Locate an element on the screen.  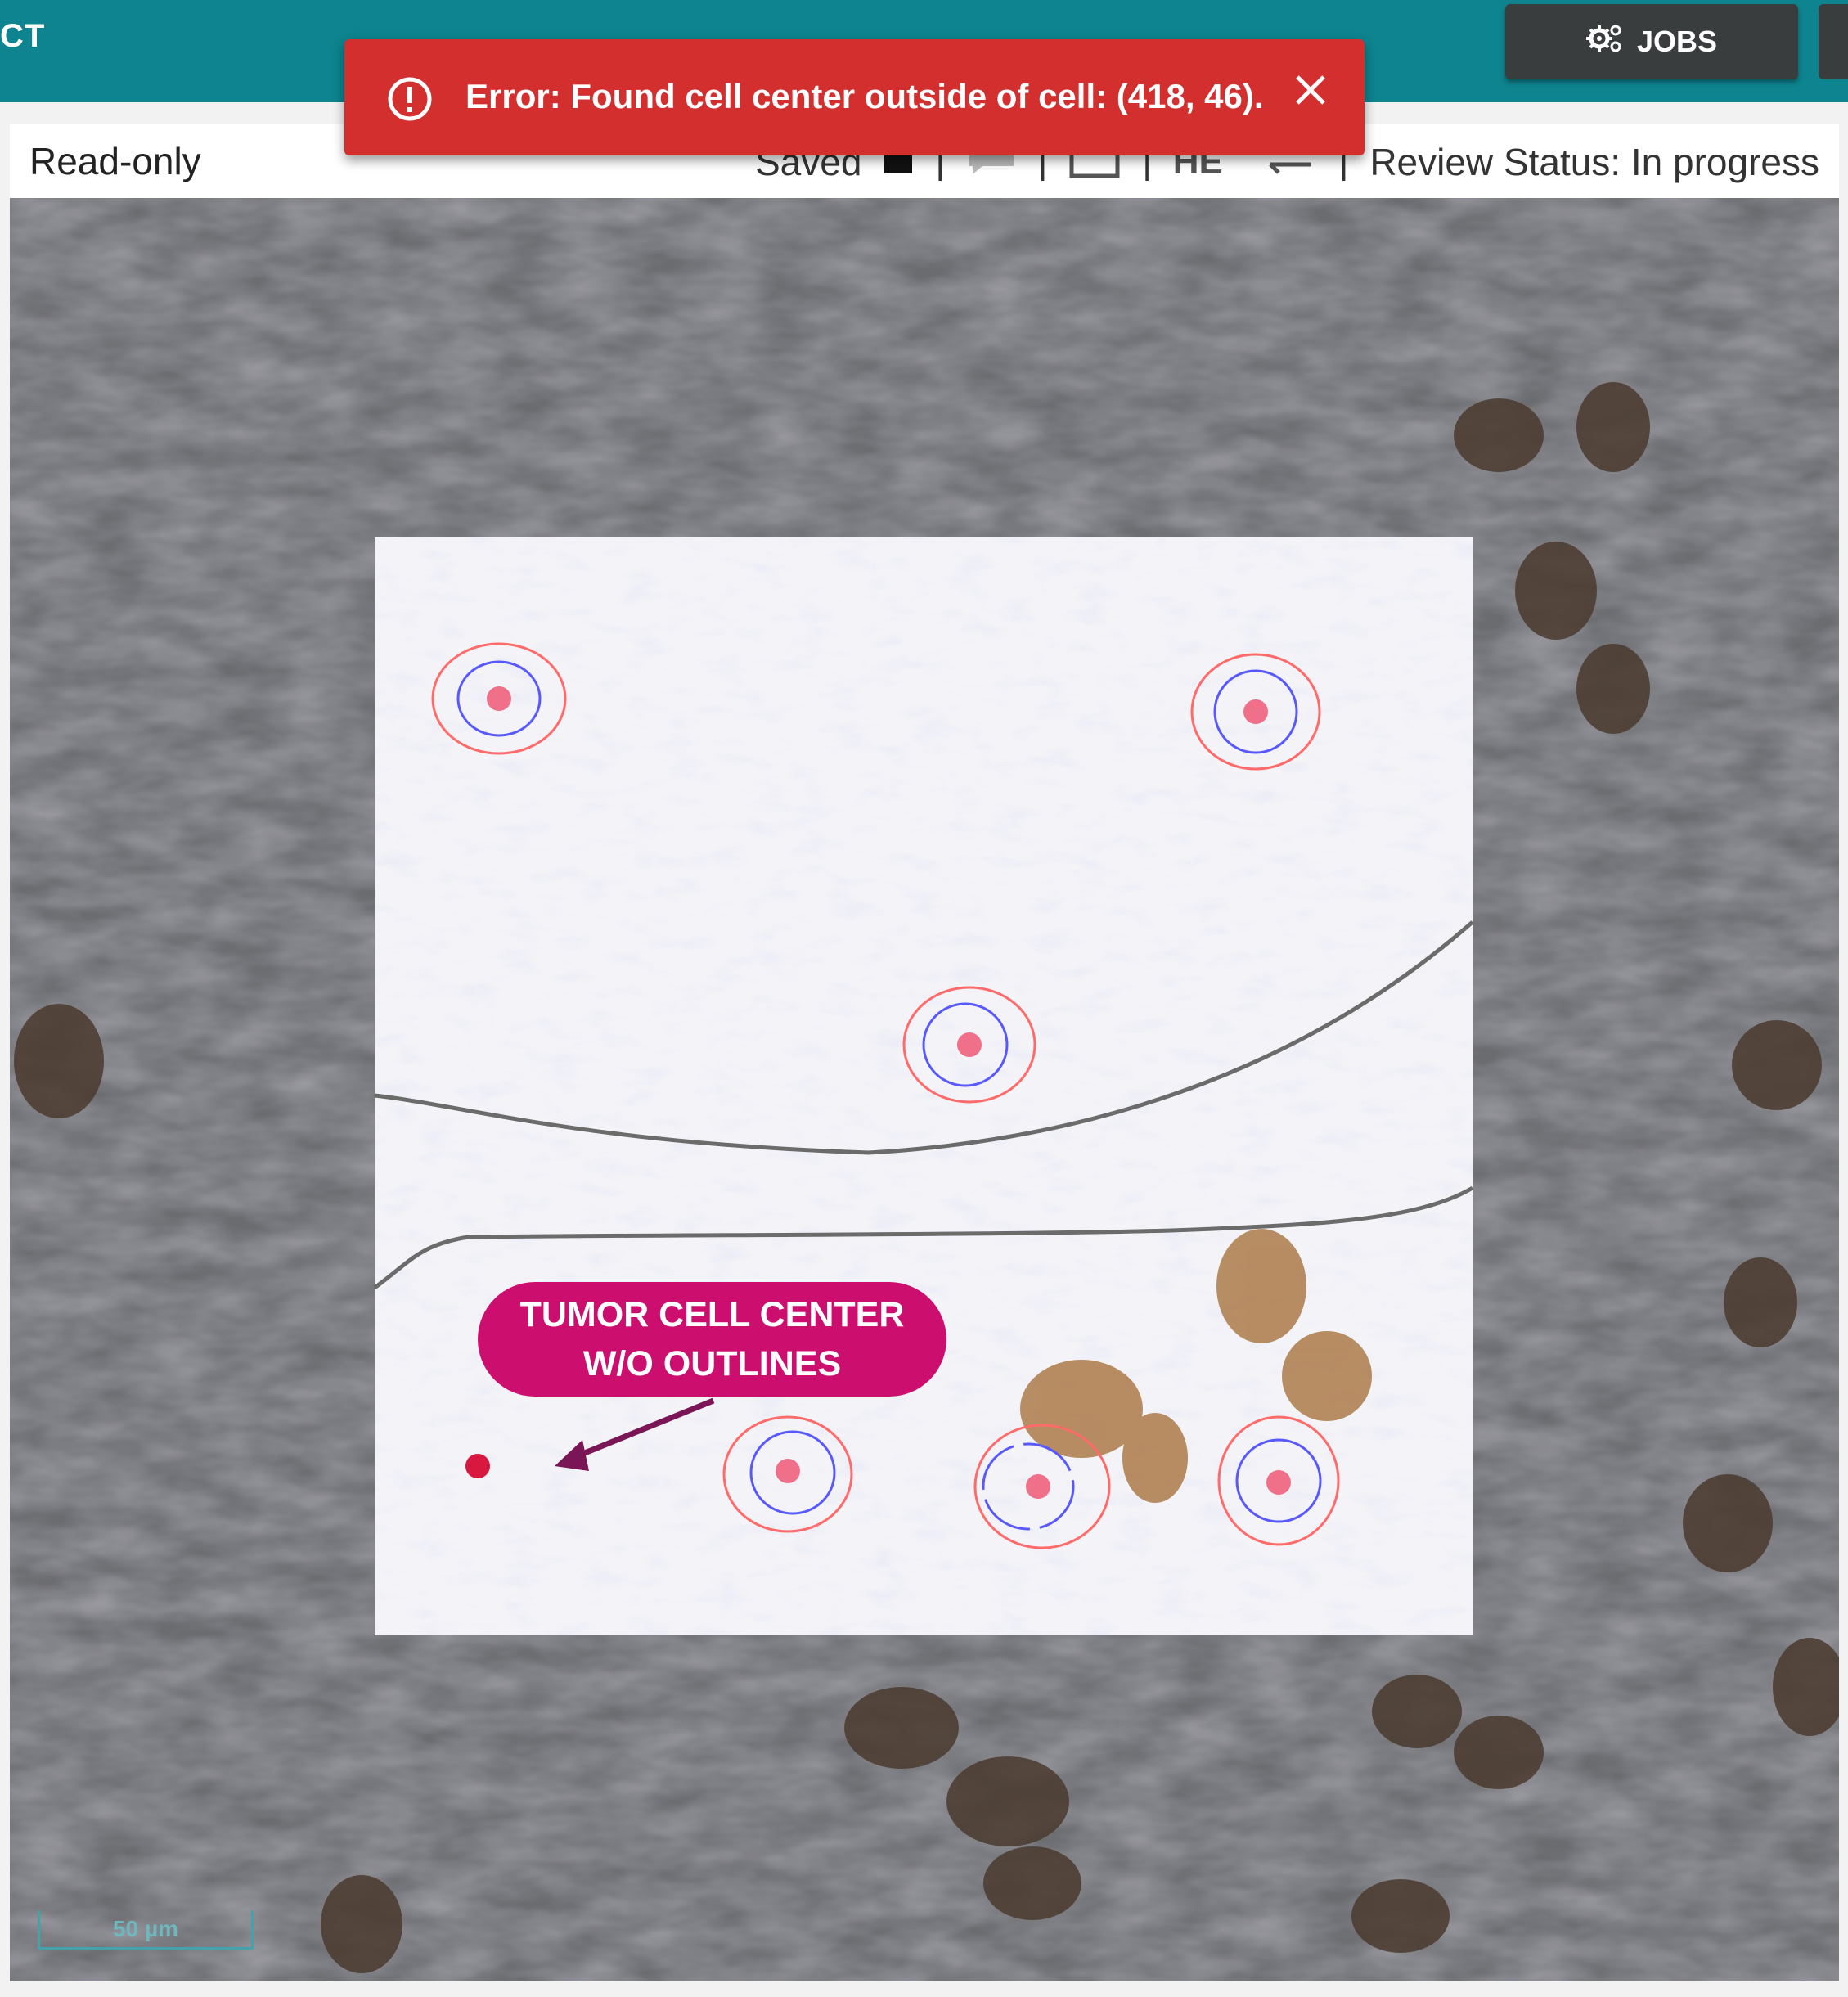
callout-line-2: W/O OUTLINES is located at coordinates (712, 1363).